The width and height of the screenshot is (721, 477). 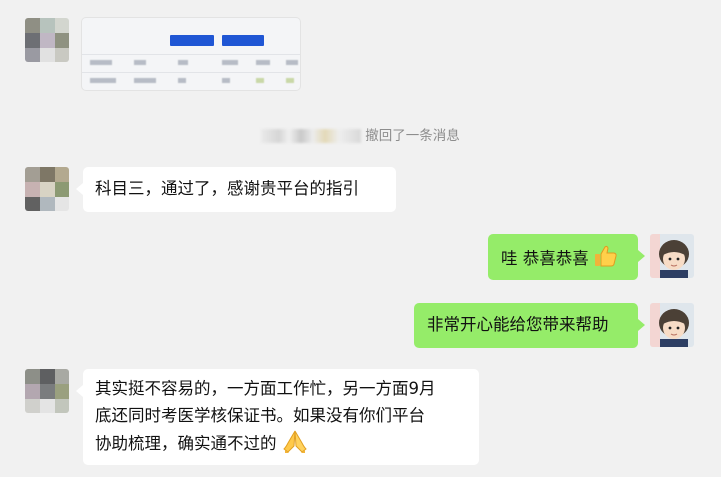 What do you see at coordinates (227, 188) in the screenshot?
I see `message-text: 科目三，通过了，感谢贵平台的指引` at bounding box center [227, 188].